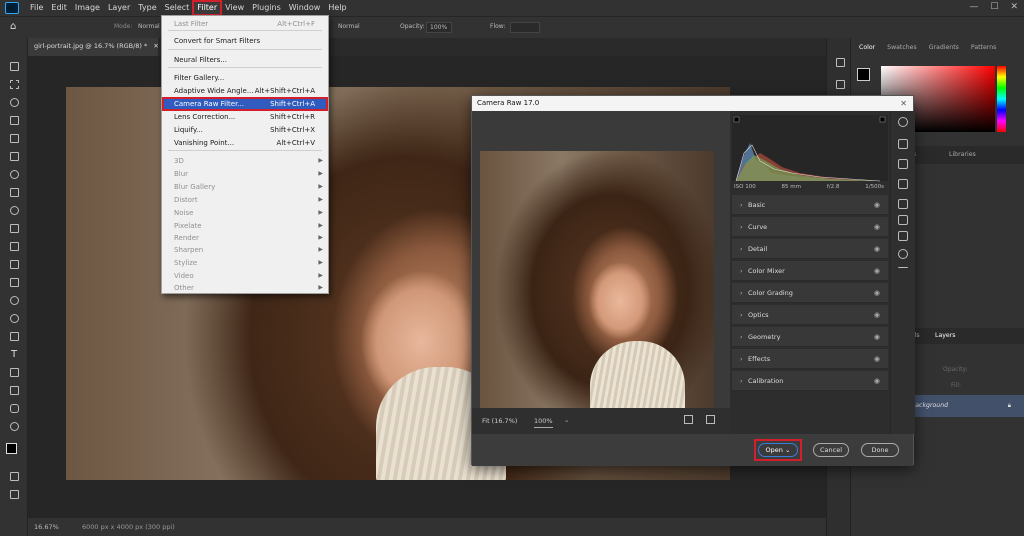  I want to click on healing-brush-tool-icon, so click(14, 192).